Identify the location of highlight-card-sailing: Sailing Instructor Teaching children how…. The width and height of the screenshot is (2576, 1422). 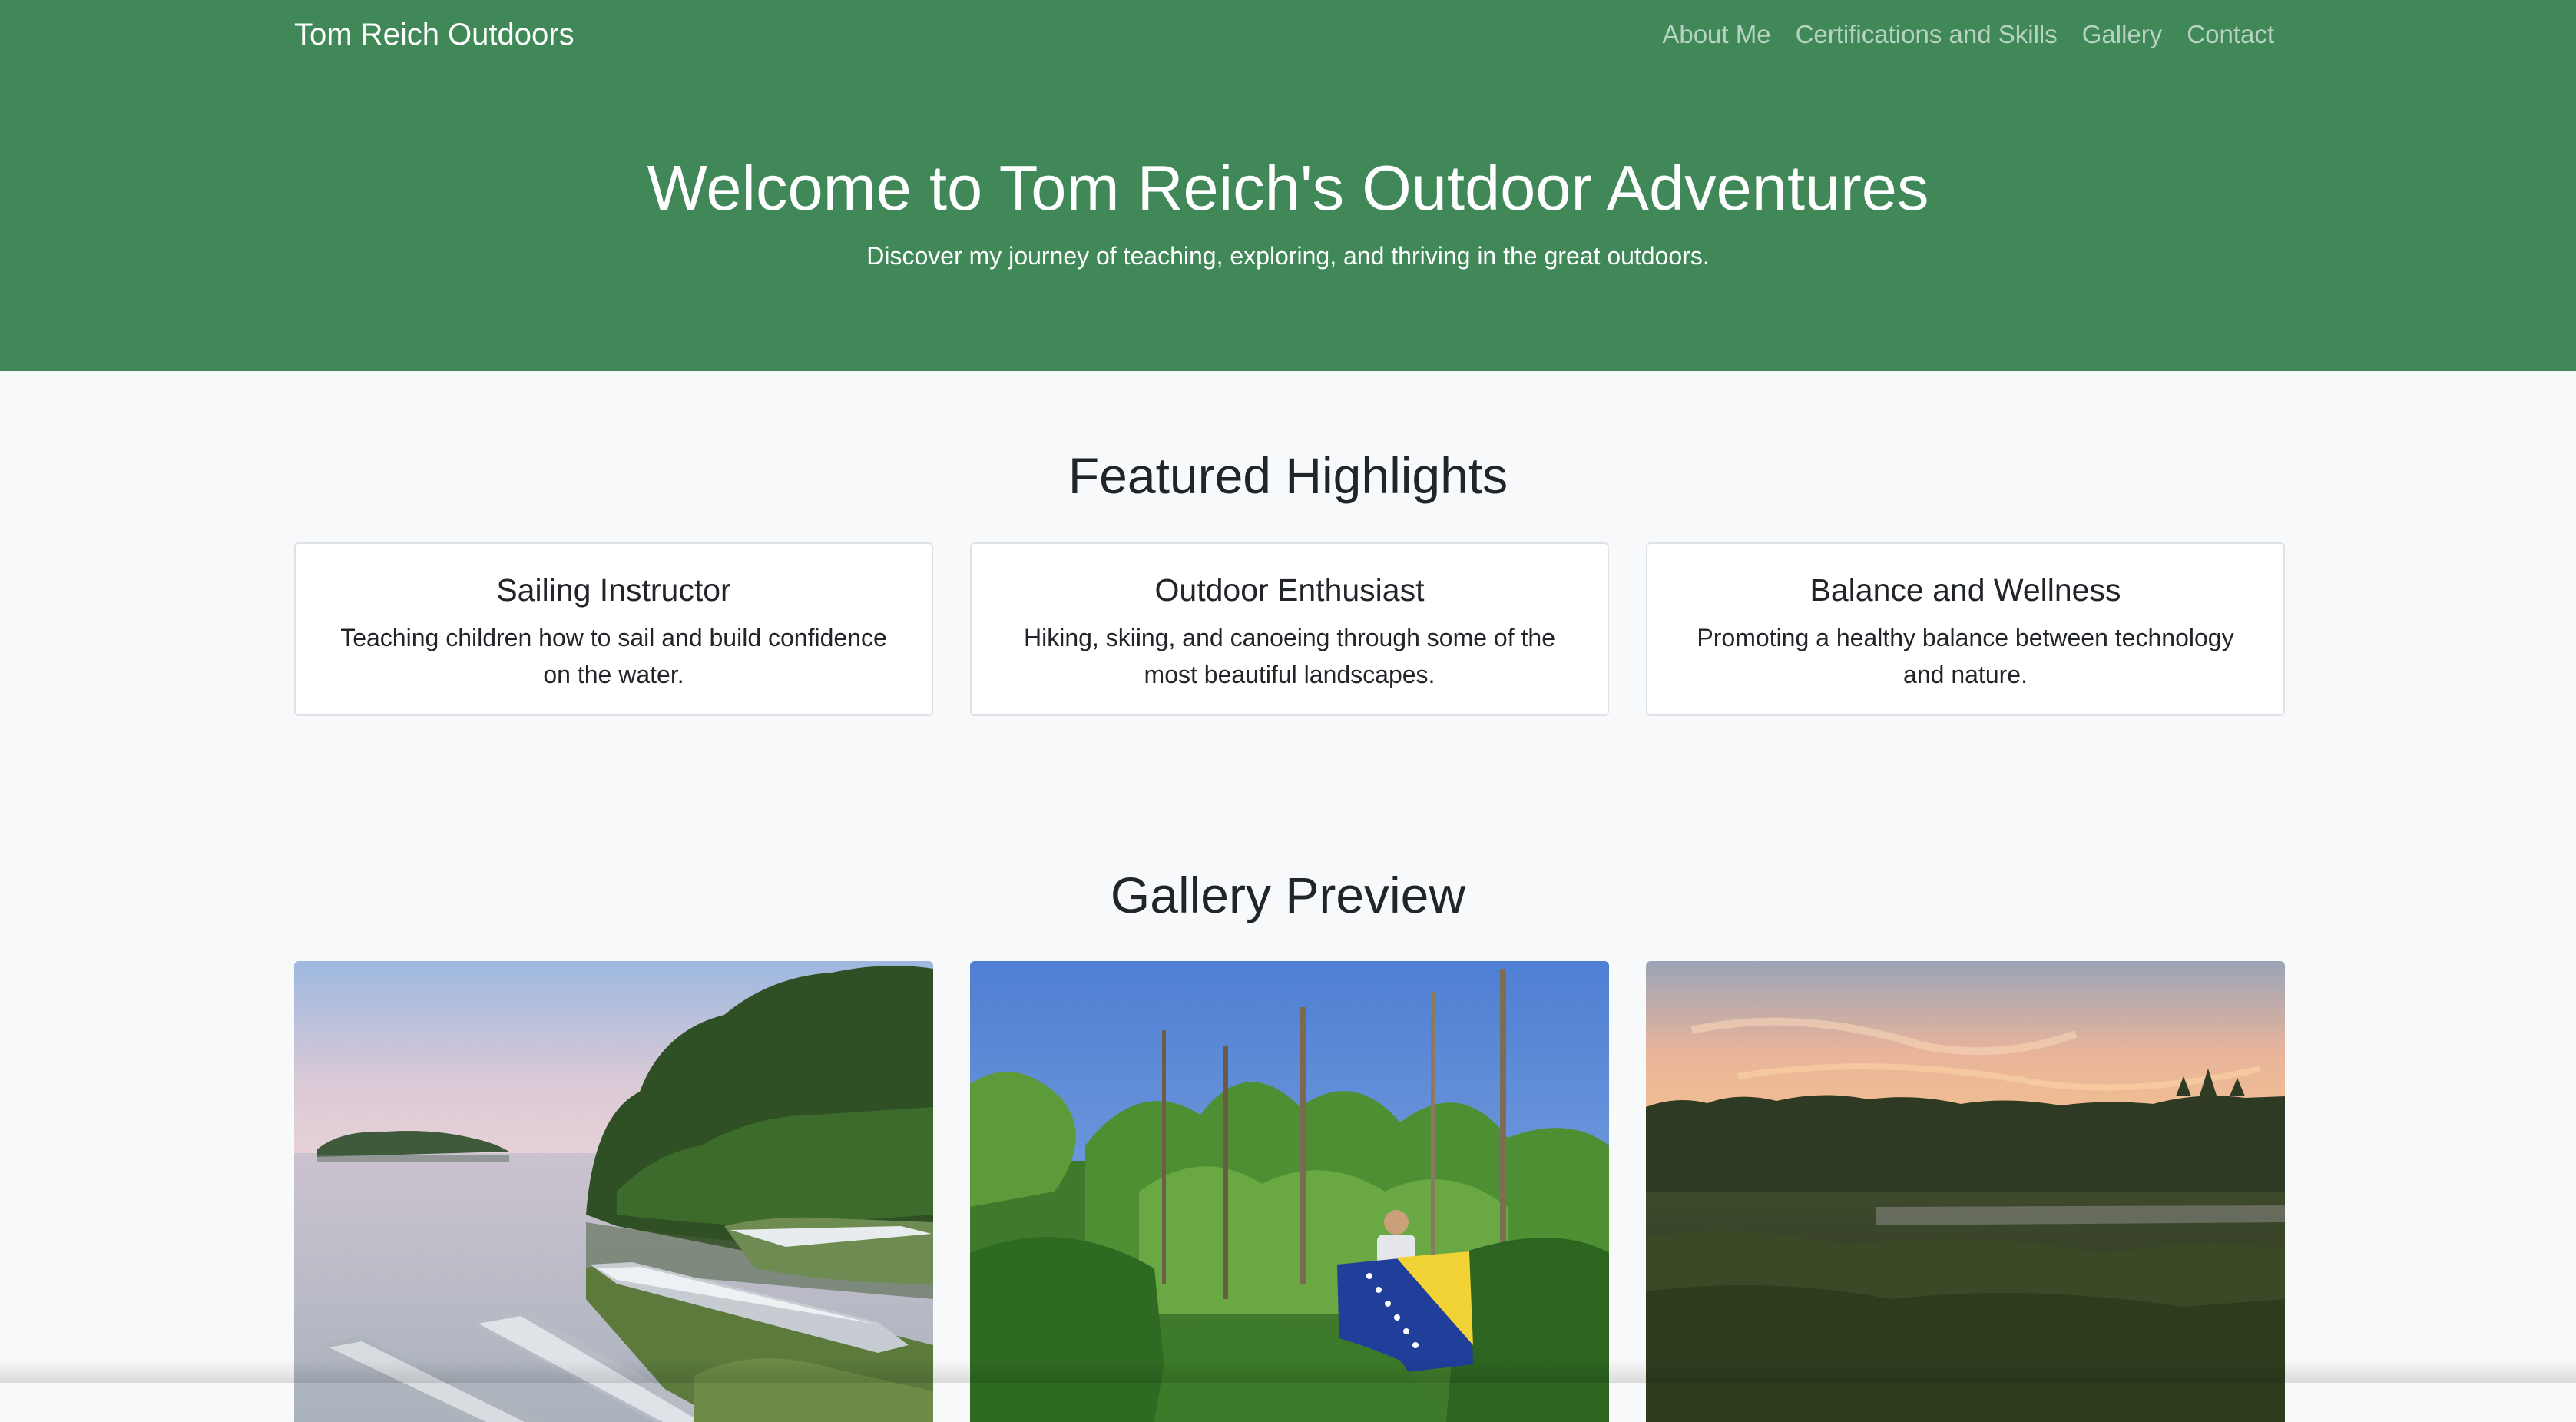
(613, 629).